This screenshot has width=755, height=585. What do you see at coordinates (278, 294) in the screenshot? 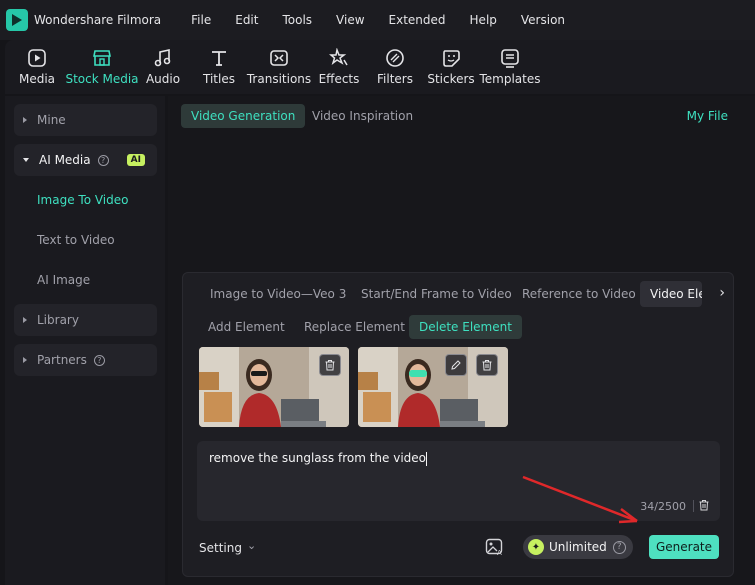
I see `tab-image-to-video-veo3: Image to Video—Veo 3` at bounding box center [278, 294].